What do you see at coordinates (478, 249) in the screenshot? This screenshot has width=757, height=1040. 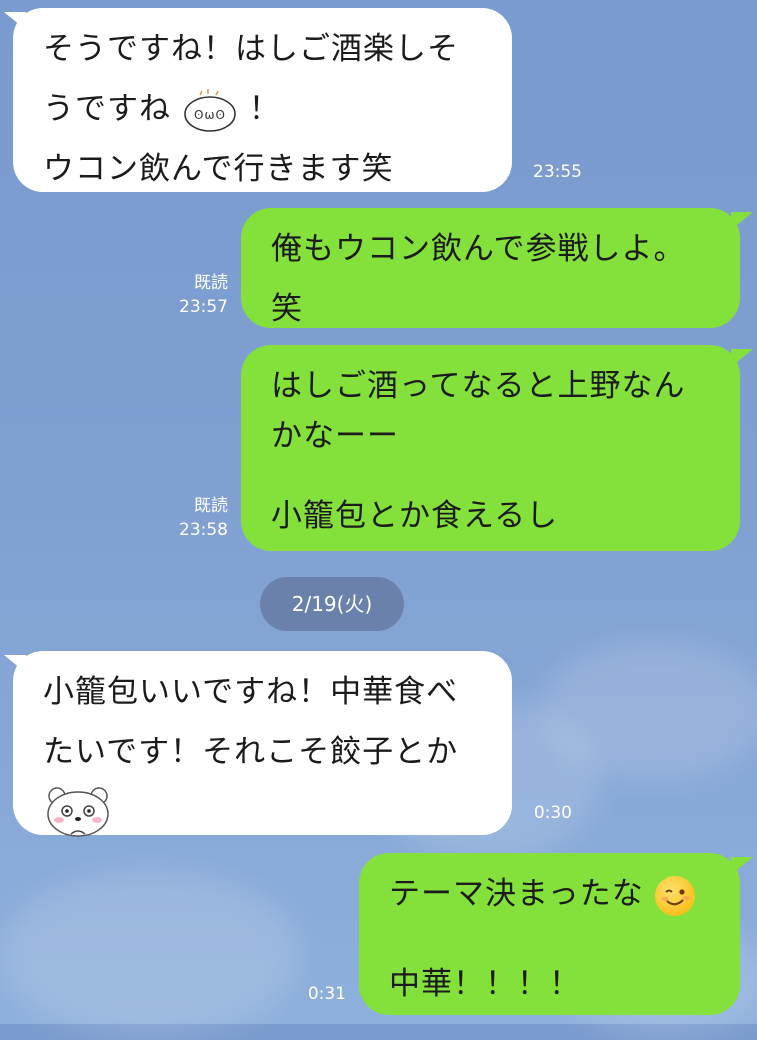 I see `message-text-line: 俺もウコン飲んで参戦しよ。` at bounding box center [478, 249].